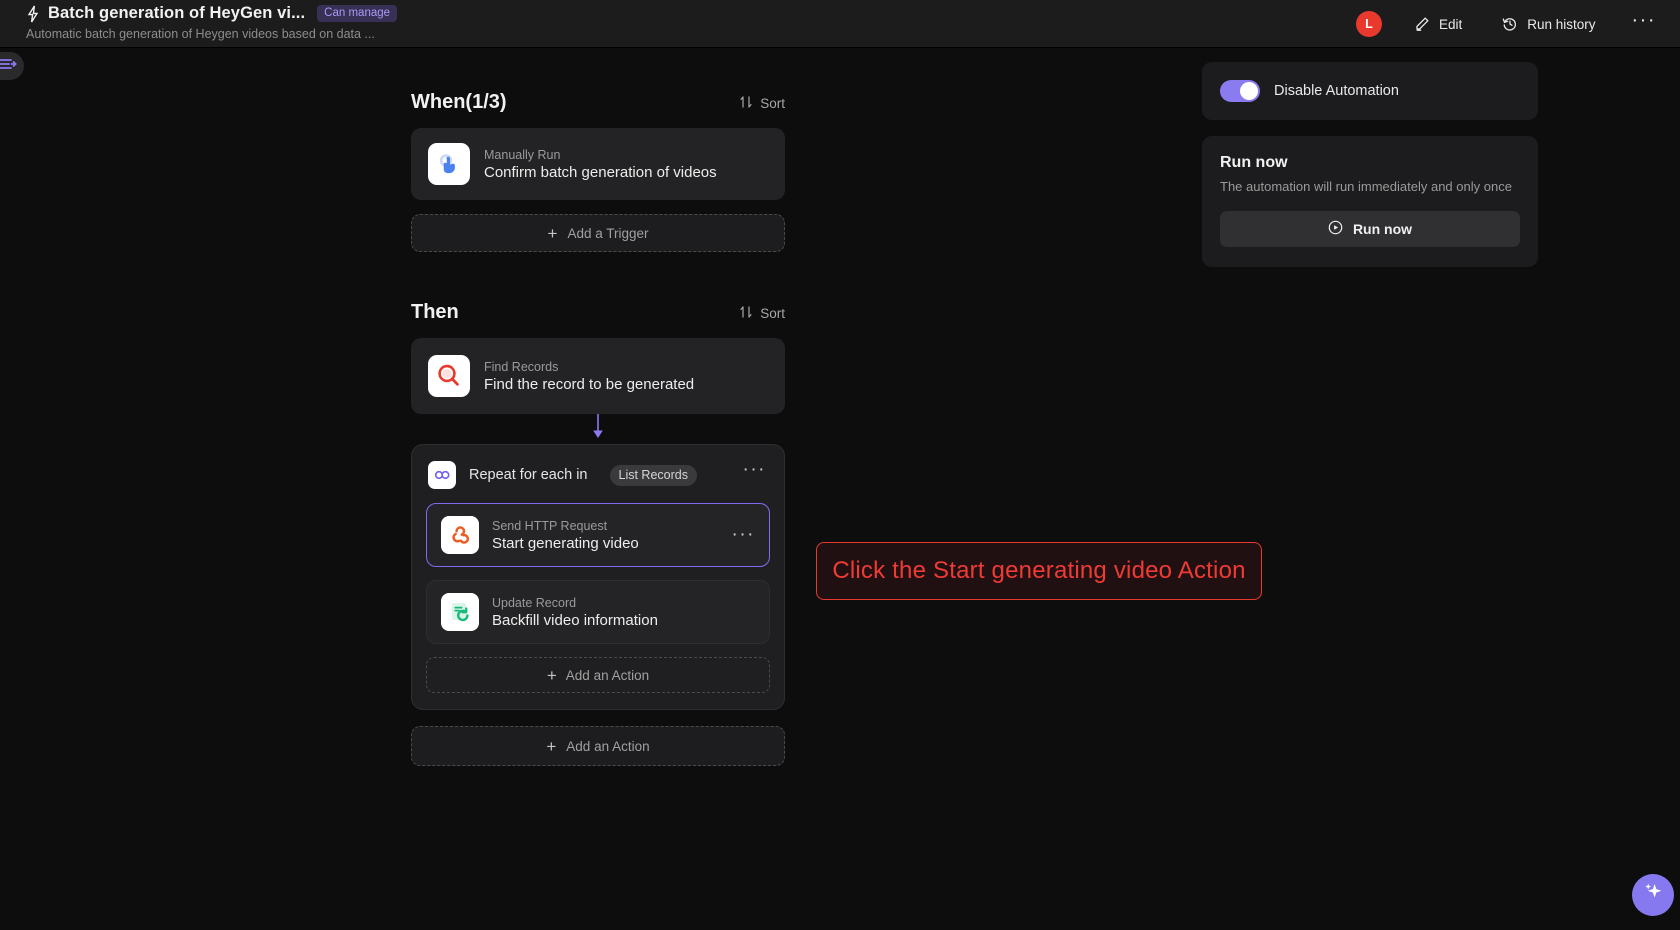 Image resolution: width=1680 pixels, height=930 pixels. Describe the element at coordinates (1422, 24) in the screenshot. I see `pencil-icon` at that location.